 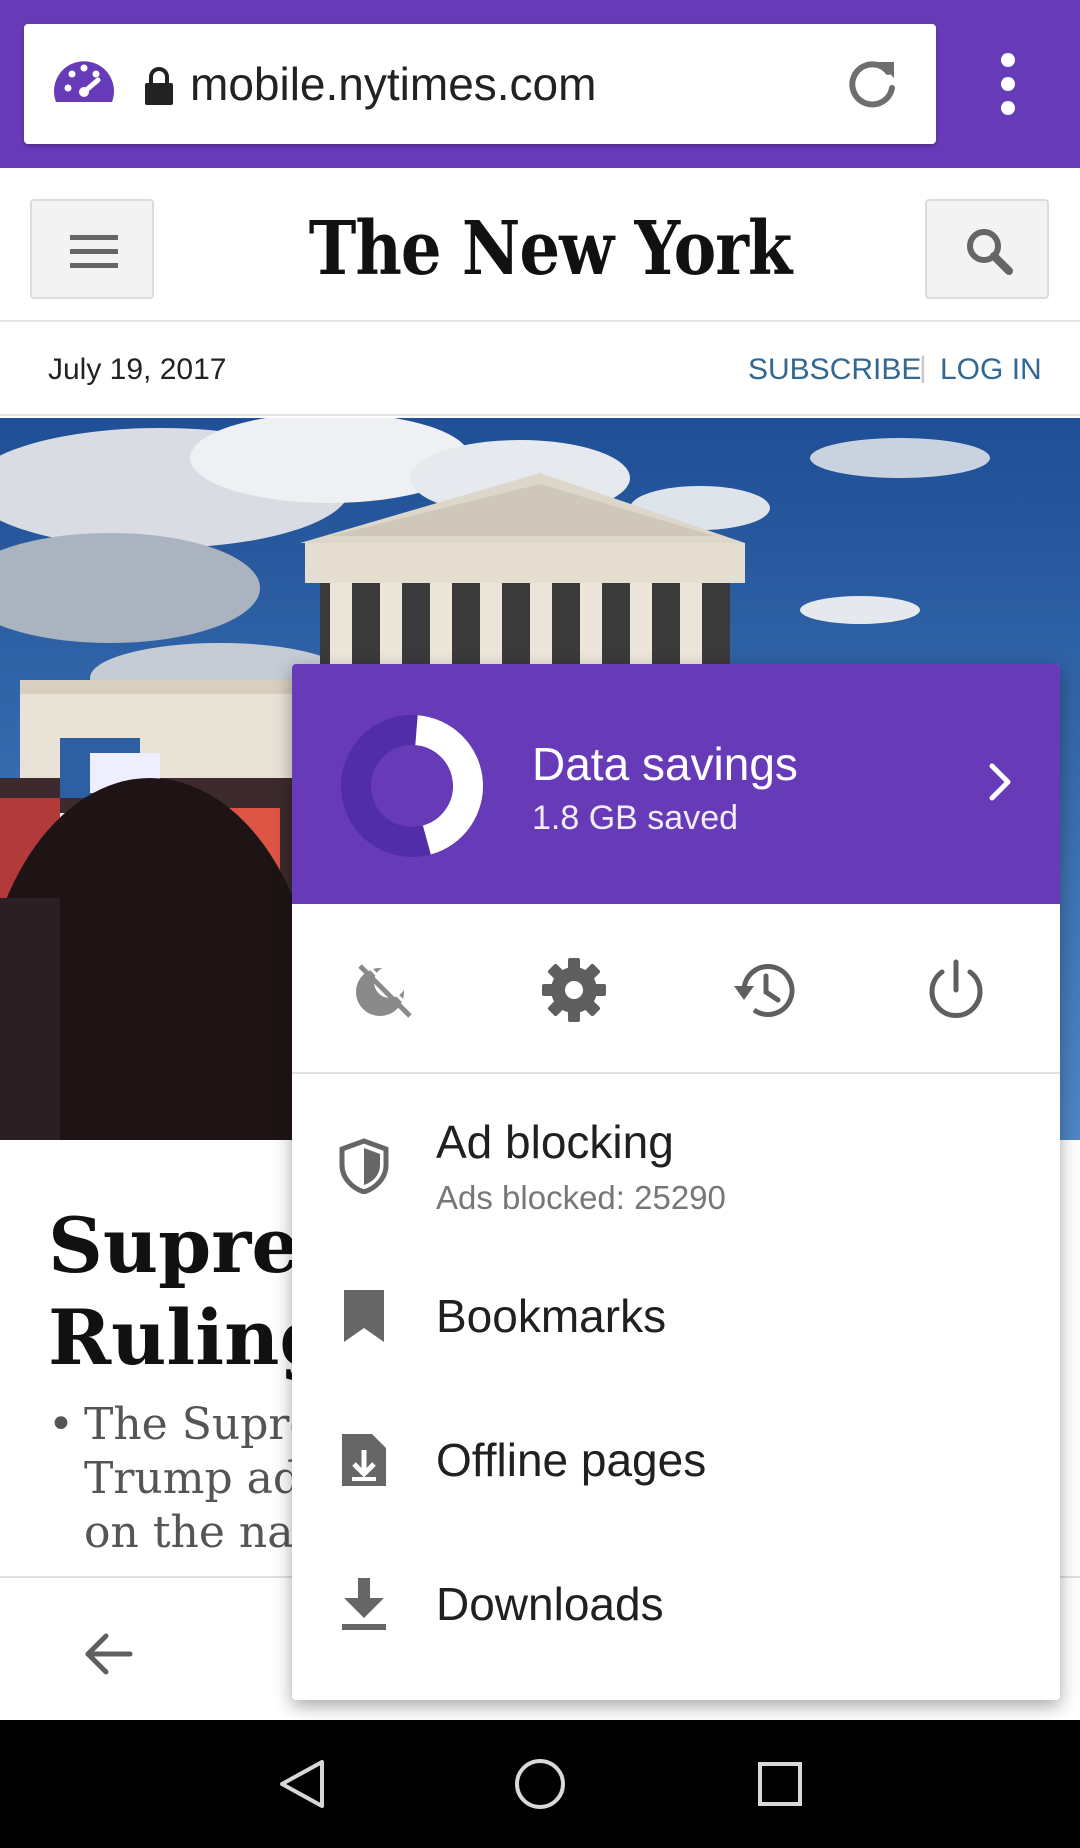 What do you see at coordinates (581, 1197) in the screenshot?
I see `ads-blocked-count: Ads blocked: 25290` at bounding box center [581, 1197].